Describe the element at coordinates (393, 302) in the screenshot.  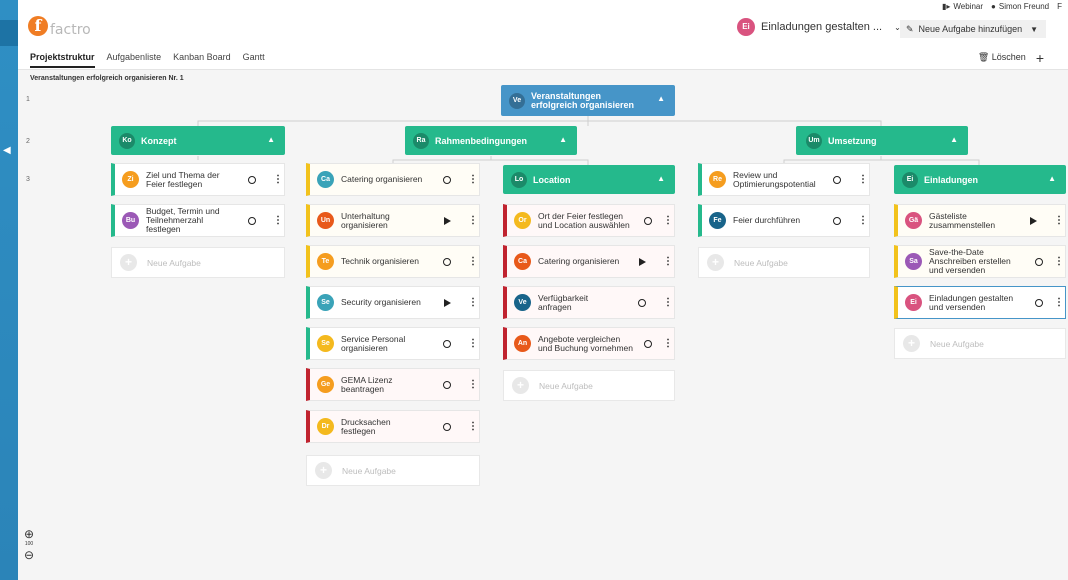
I see `task-card: Se Security organisieren ⋮` at that location.